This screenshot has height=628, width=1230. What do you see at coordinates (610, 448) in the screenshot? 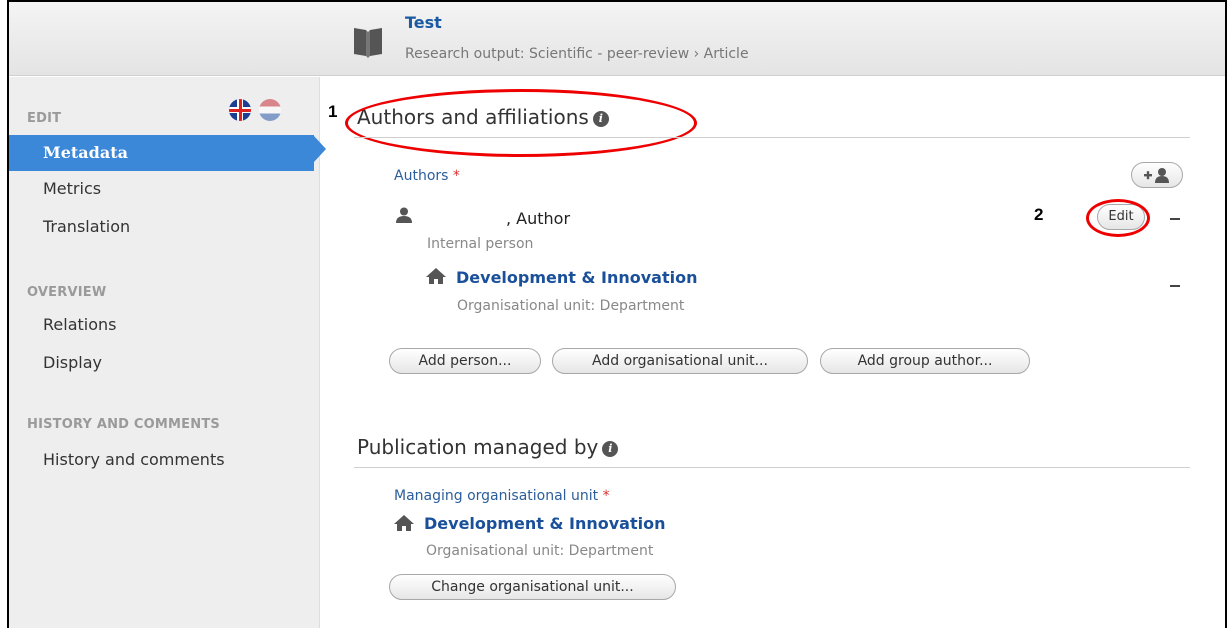
I see `info-icon: i` at bounding box center [610, 448].